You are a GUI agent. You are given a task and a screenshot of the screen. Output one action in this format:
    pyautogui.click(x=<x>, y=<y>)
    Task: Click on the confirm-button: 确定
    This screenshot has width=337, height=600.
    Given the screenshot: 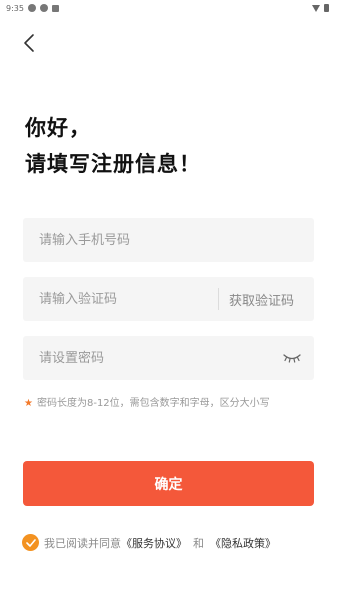 What is the action you would take?
    pyautogui.click(x=168, y=483)
    